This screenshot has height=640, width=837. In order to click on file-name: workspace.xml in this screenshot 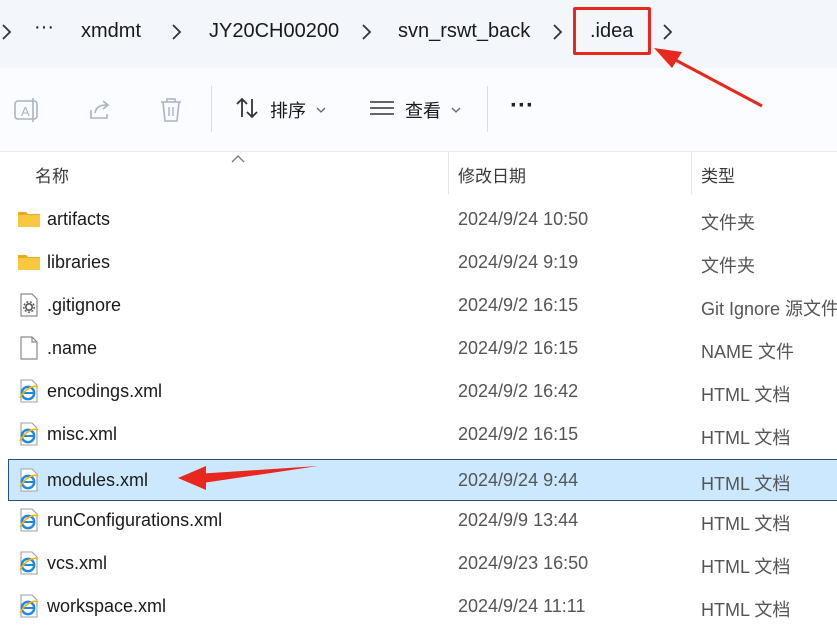, I will do `click(107, 606)`.